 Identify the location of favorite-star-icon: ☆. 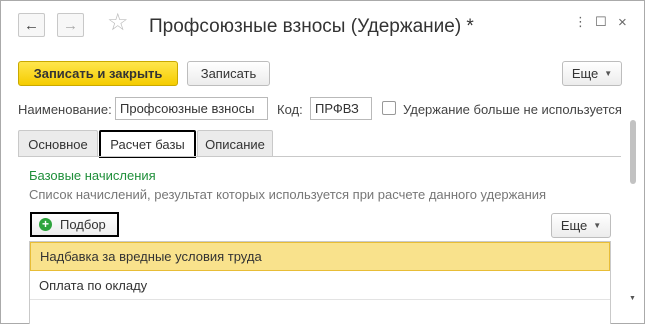
(118, 23).